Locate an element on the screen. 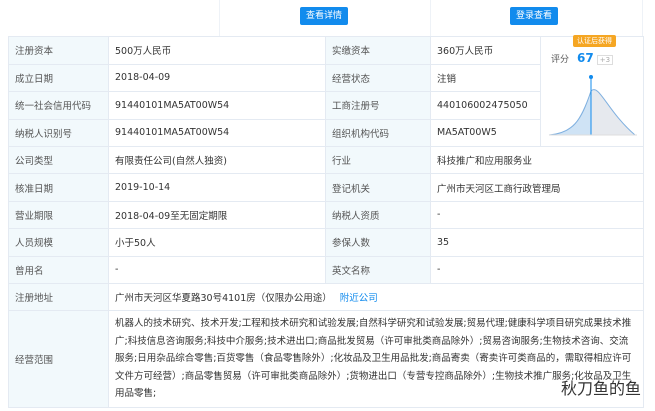 The width and height of the screenshot is (655, 411). action-row: 查看详情 登录查看 is located at coordinates (325, 18).